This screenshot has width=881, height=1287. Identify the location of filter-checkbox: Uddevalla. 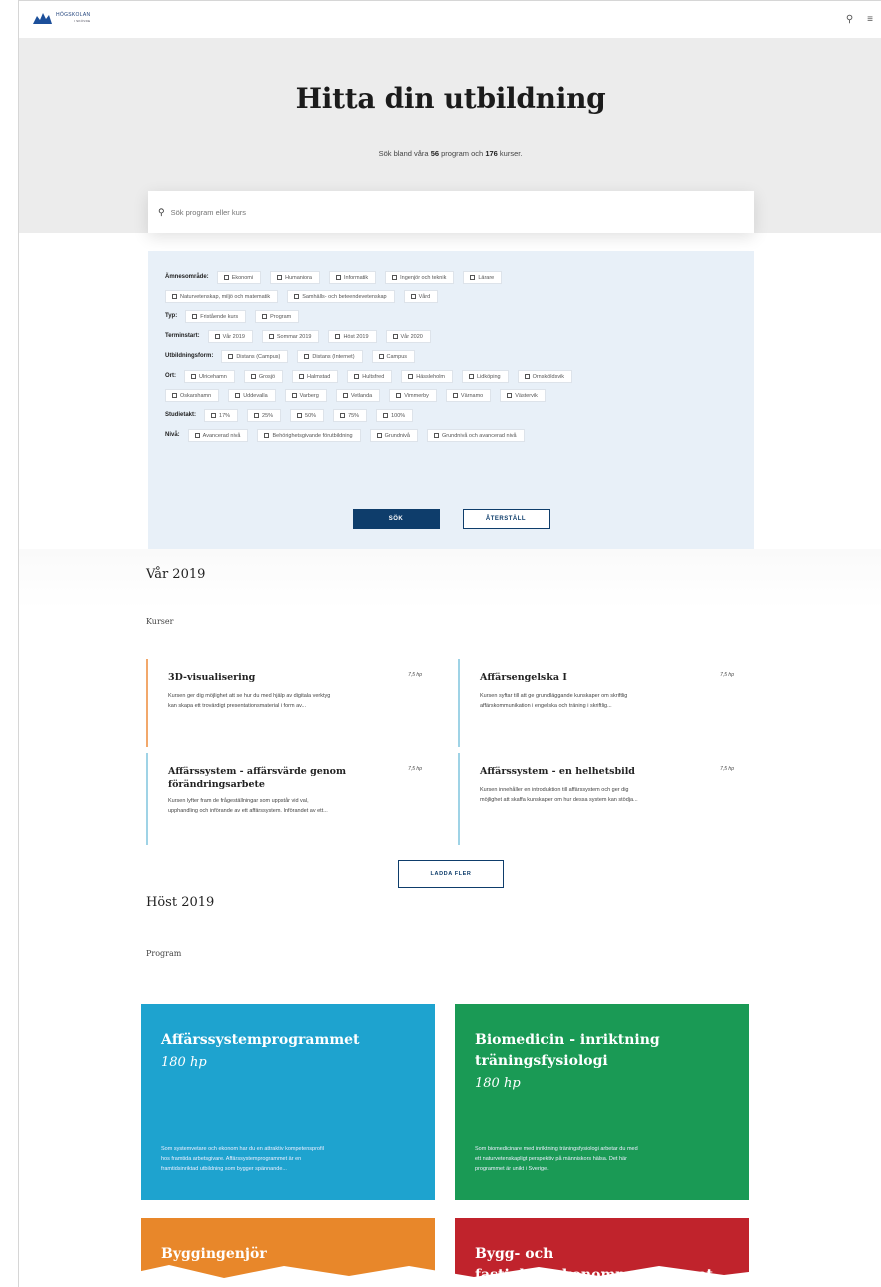
(252, 395).